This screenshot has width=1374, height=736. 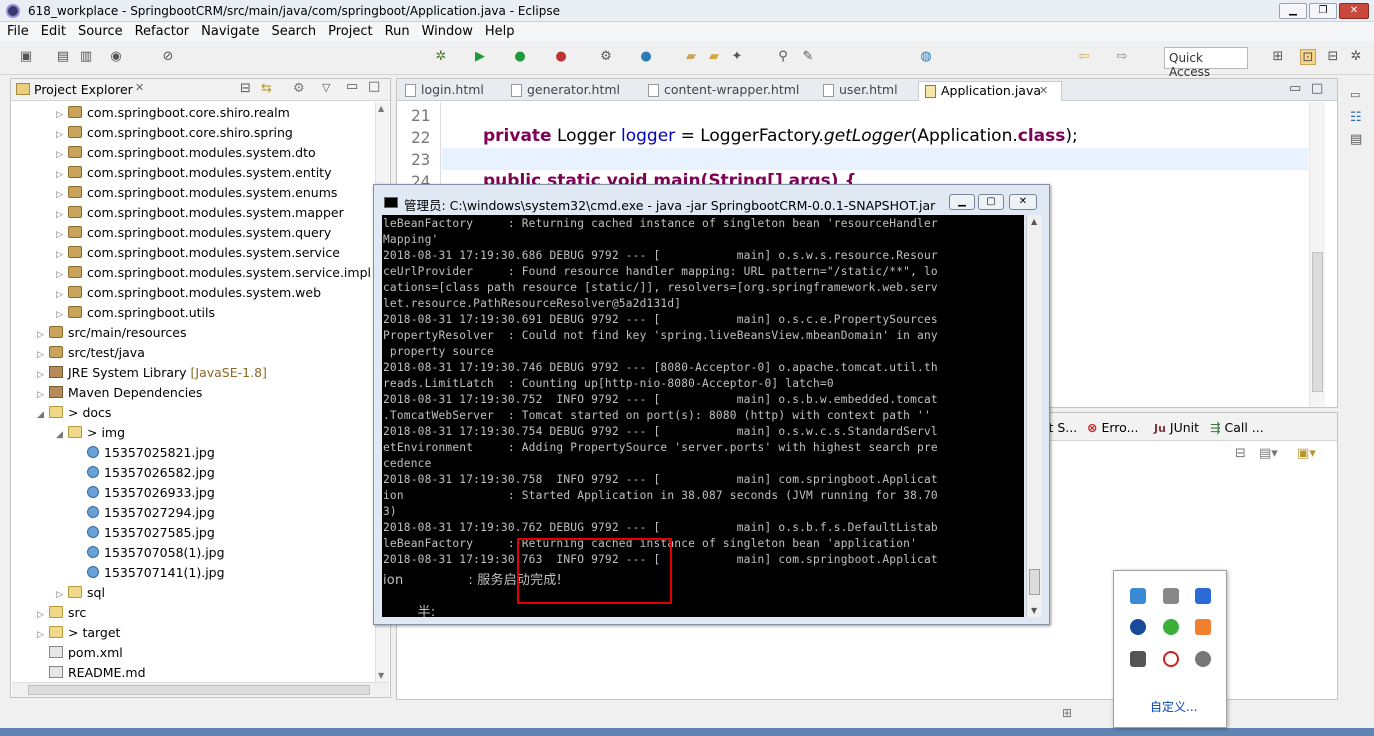 I want to click on menu-run: Run, so click(x=396, y=30).